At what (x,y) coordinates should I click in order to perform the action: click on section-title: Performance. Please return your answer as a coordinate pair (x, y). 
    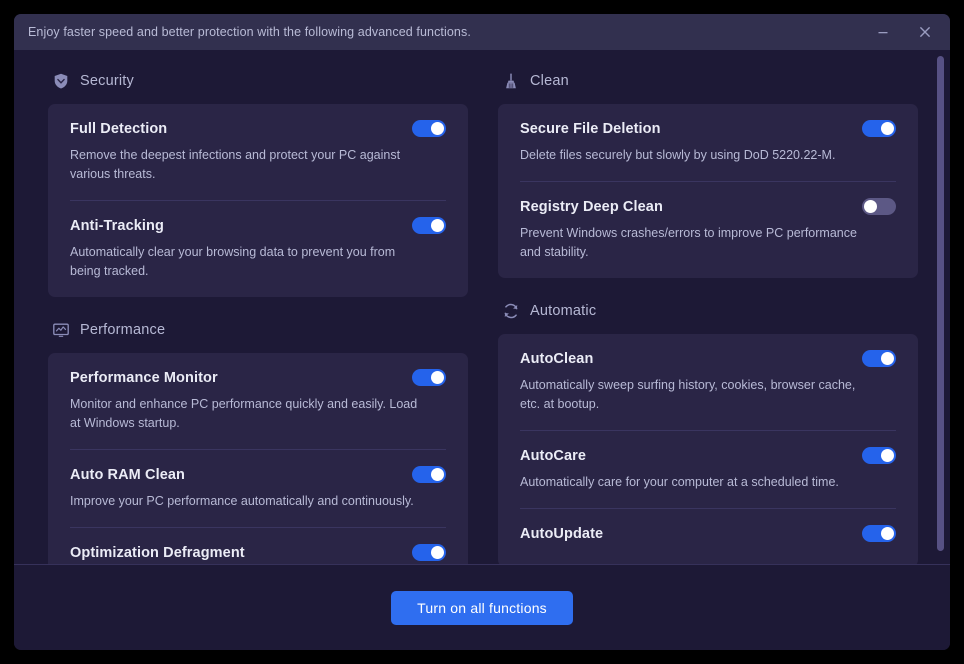
    Looking at the image, I should click on (123, 330).